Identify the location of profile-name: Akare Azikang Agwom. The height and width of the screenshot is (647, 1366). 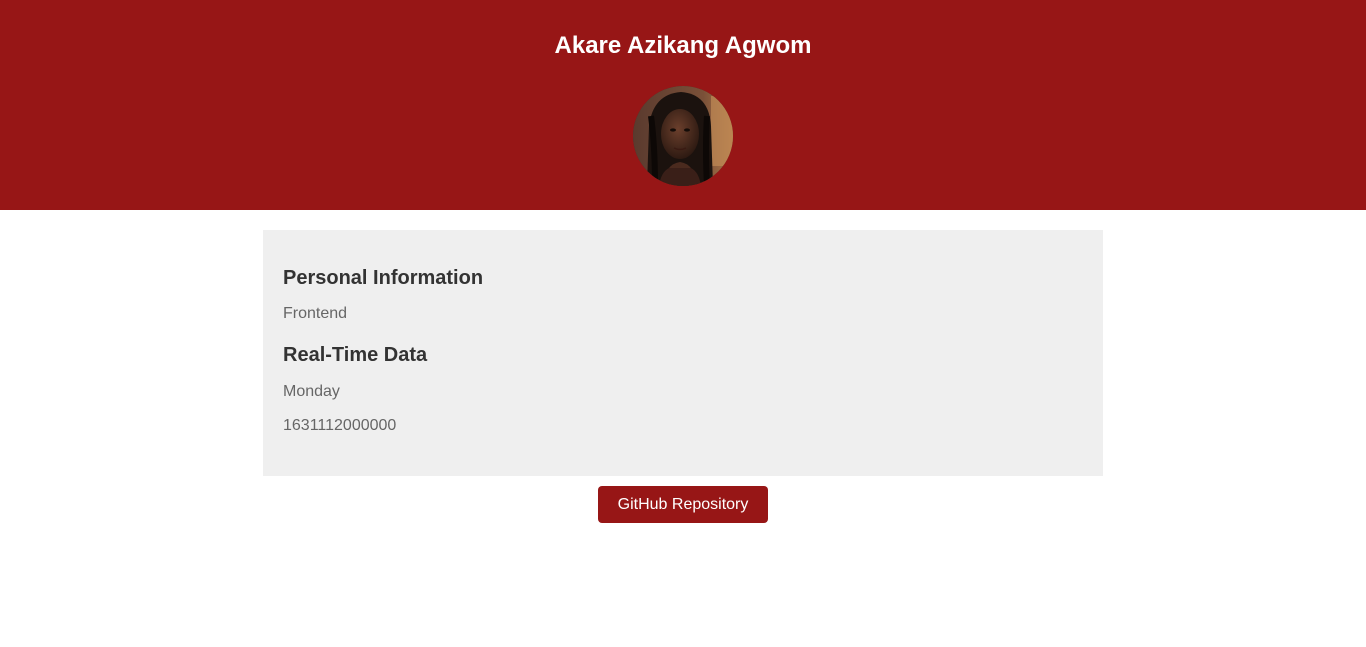
(683, 45).